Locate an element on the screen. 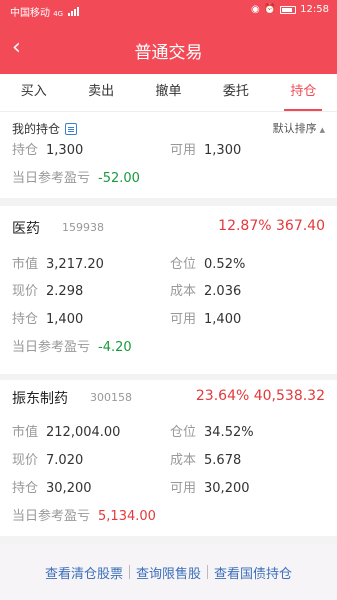 The height and width of the screenshot is (600, 337). eye-icon: ◉ is located at coordinates (255, 9).